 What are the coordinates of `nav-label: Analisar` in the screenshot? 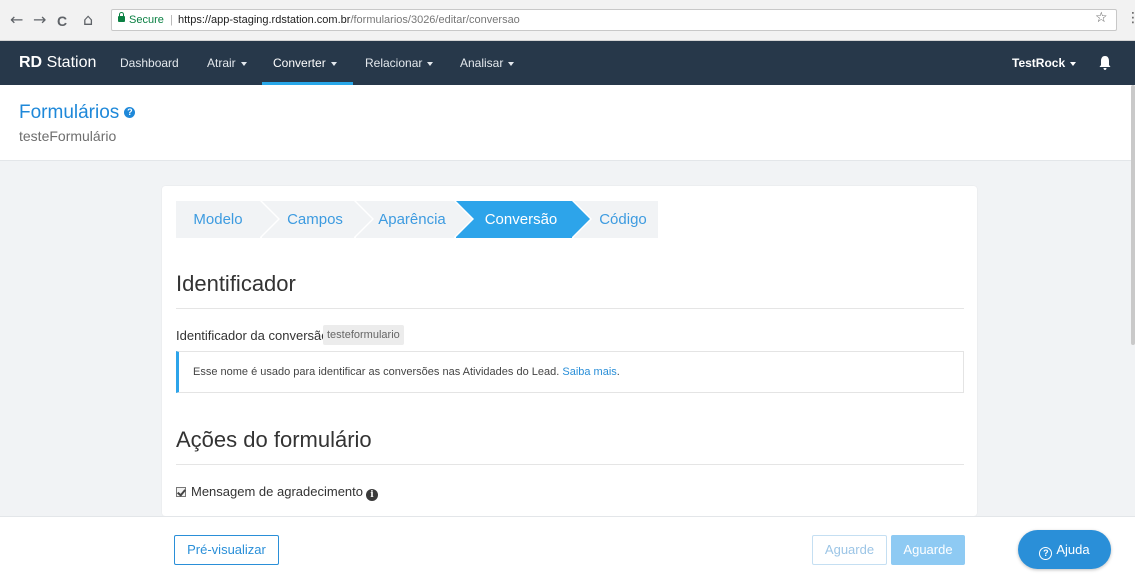 It's located at (482, 63).